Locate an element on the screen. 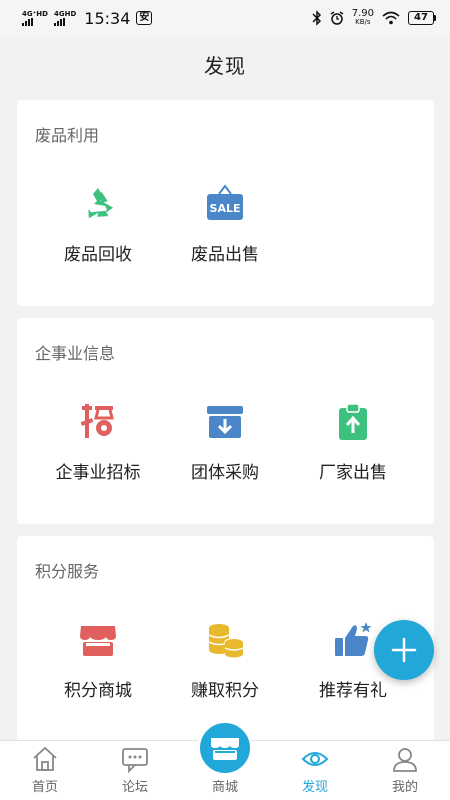 This screenshot has height=800, width=450. coins-icon is located at coordinates (226, 641).